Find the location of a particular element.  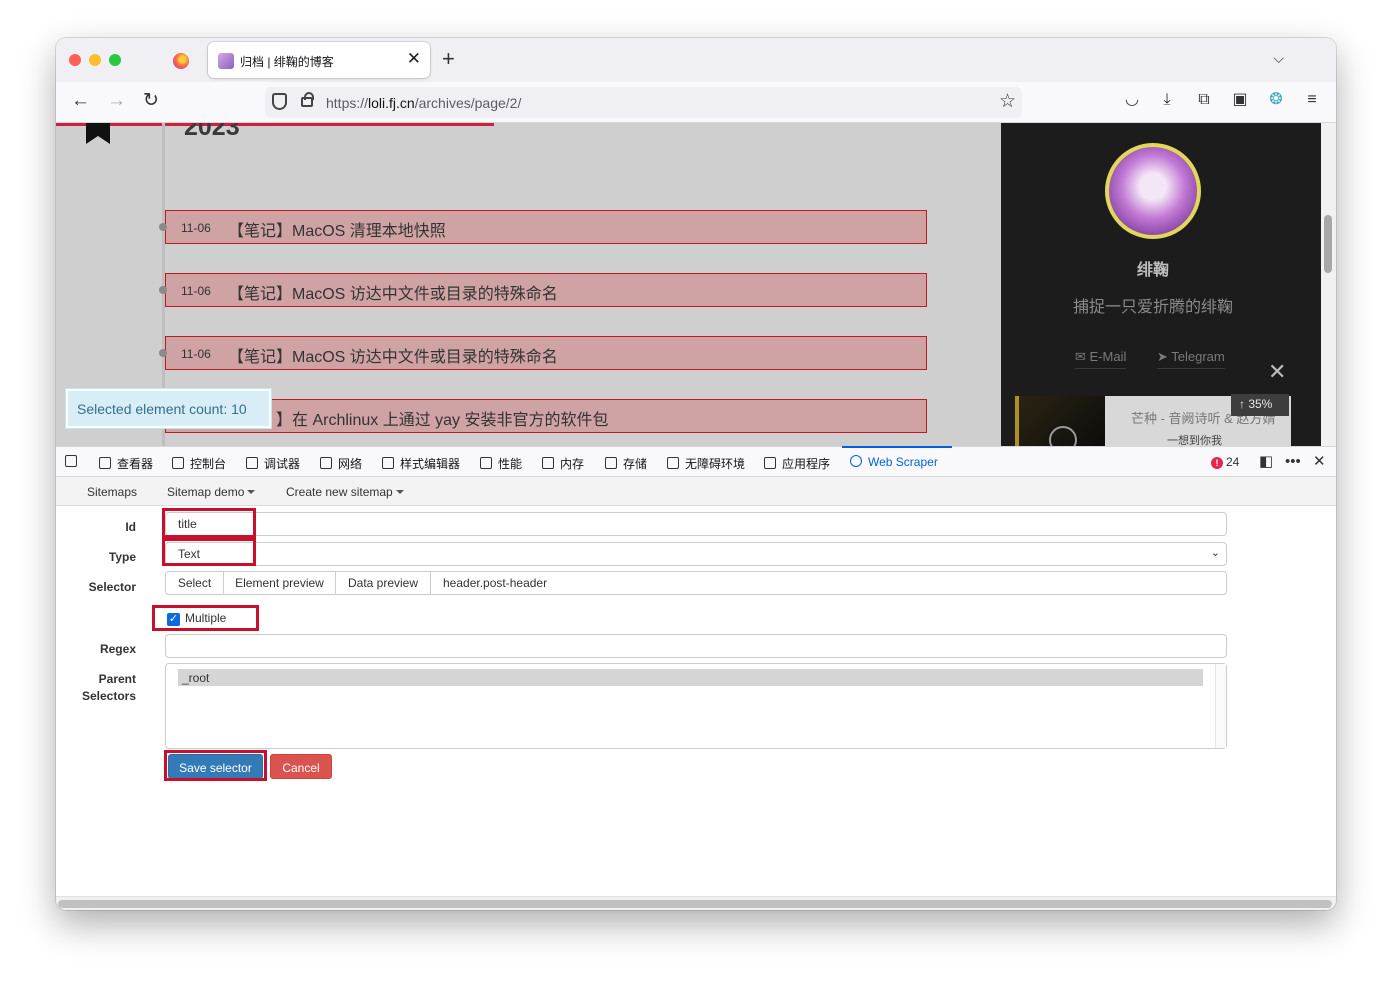

parent-option: _root is located at coordinates (690, 677).